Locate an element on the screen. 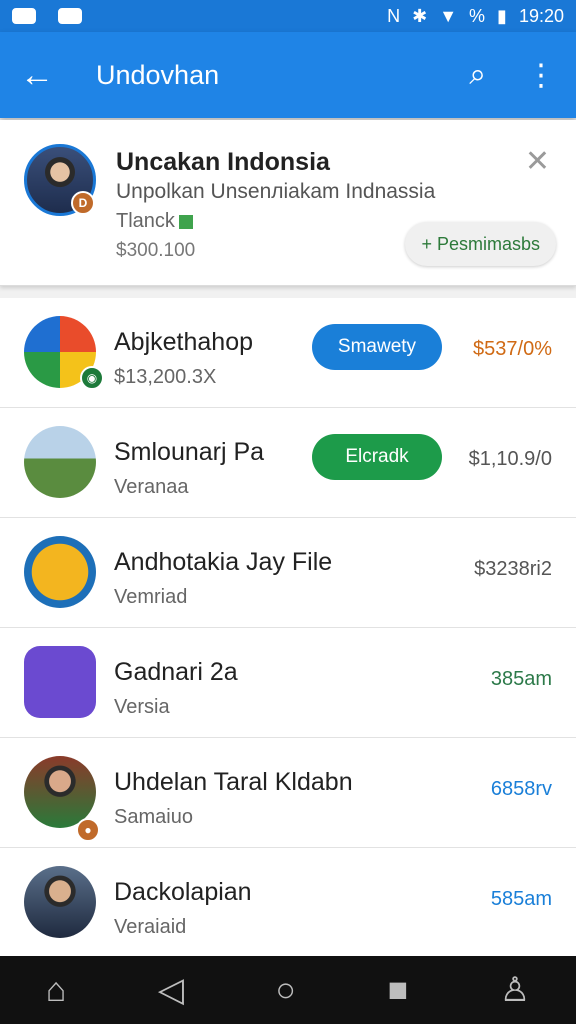 The width and height of the screenshot is (576, 1024). wifi-icon: ▼ is located at coordinates (448, 15).